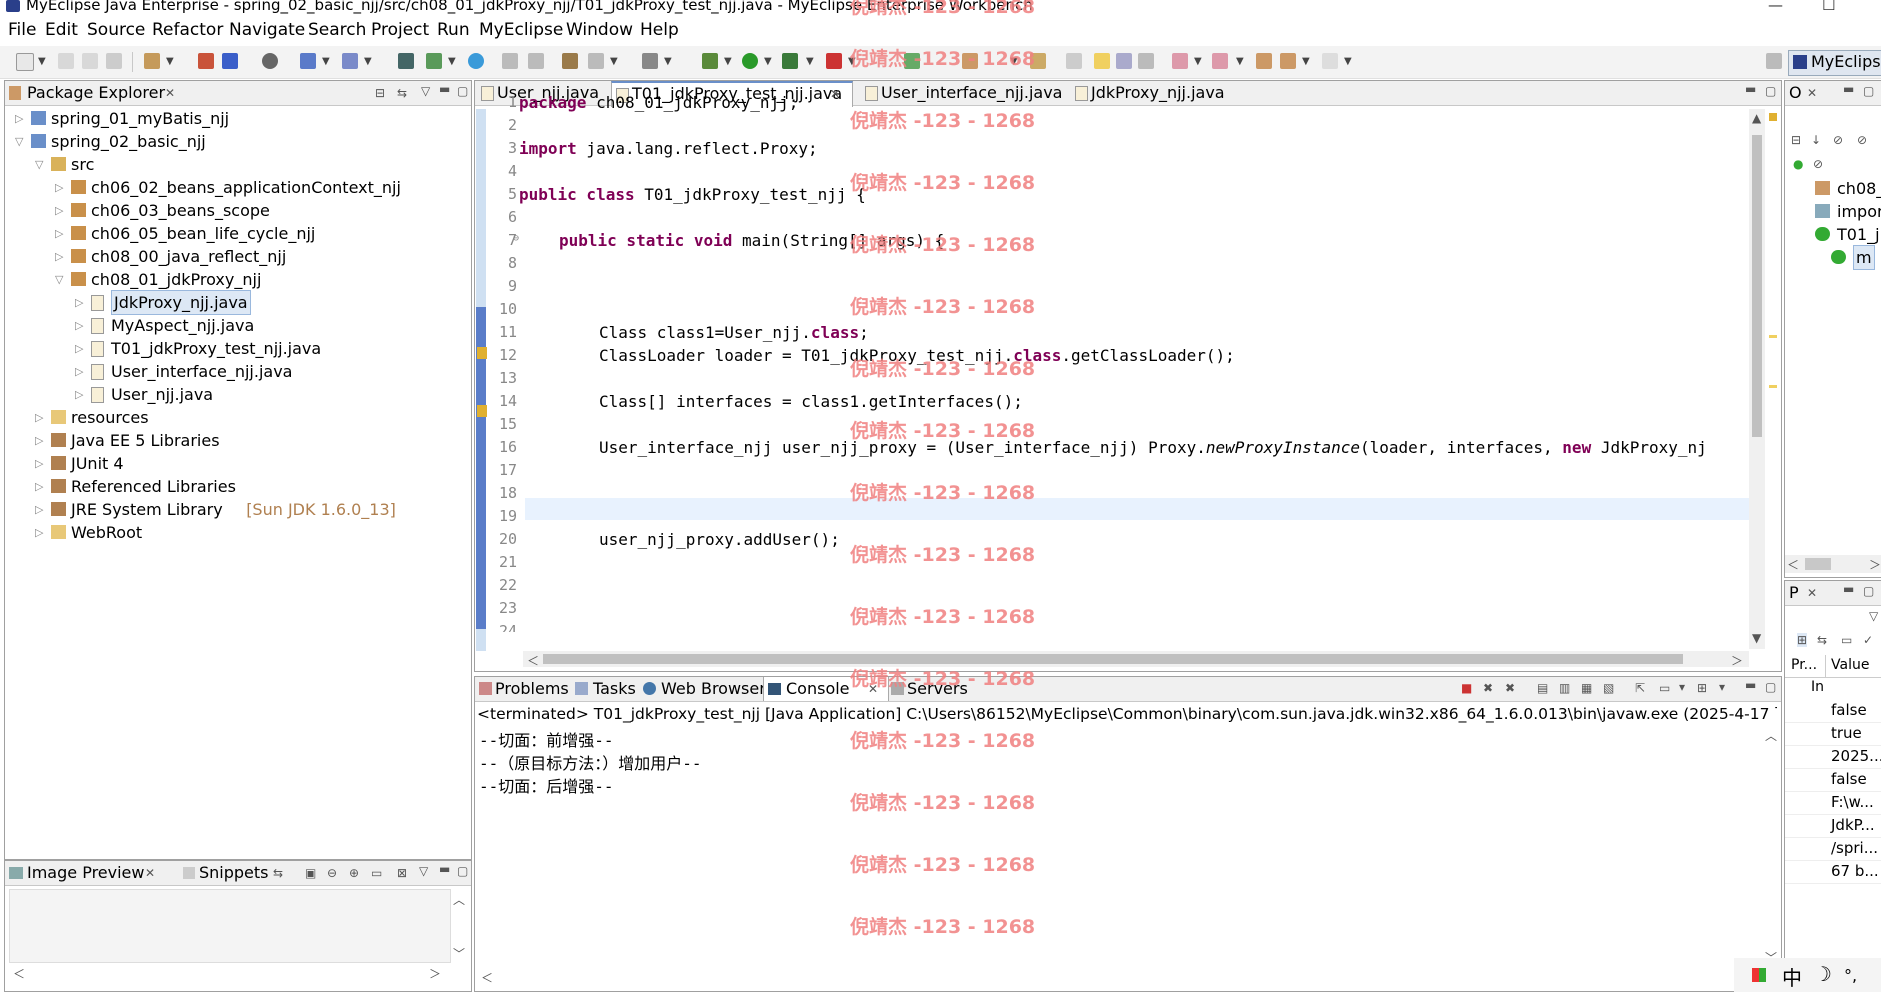 The image size is (1881, 992). What do you see at coordinates (22, 30) in the screenshot?
I see `menu-file: File` at bounding box center [22, 30].